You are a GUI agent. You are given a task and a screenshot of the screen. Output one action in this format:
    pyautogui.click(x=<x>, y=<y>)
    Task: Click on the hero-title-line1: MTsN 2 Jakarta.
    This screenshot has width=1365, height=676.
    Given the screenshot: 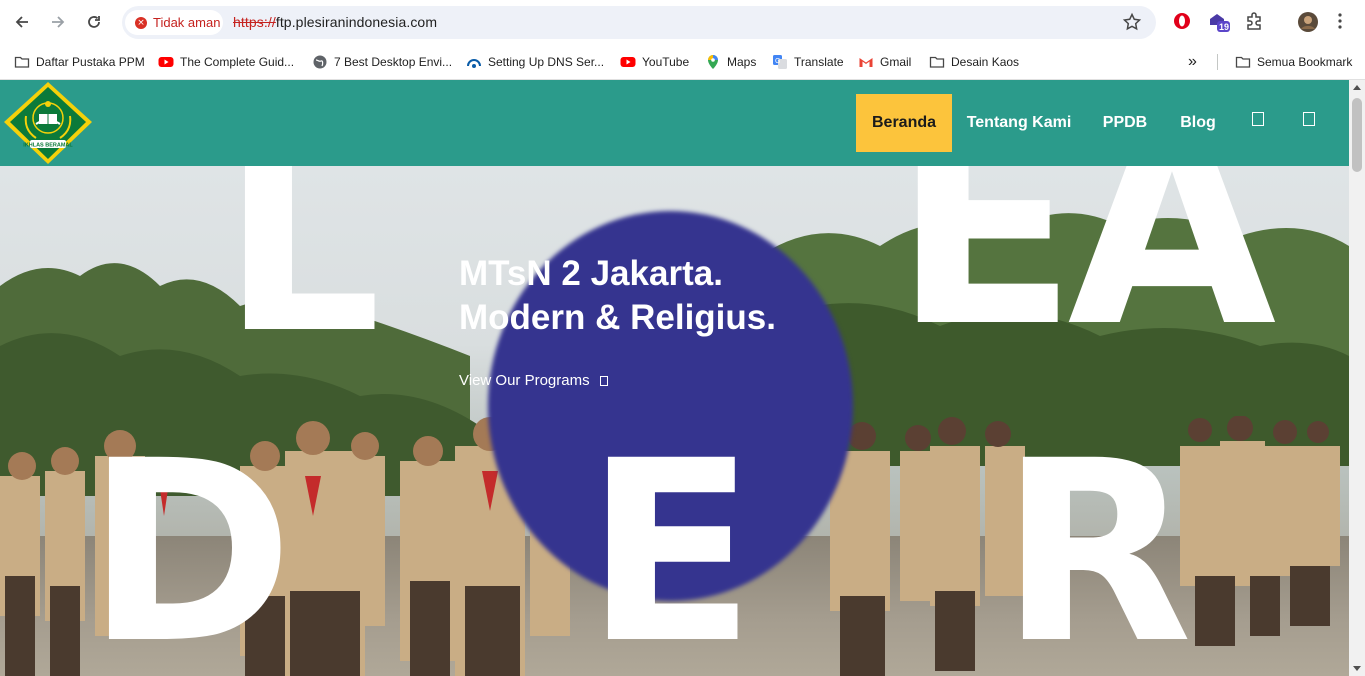 What is the action you would take?
    pyautogui.click(x=591, y=273)
    